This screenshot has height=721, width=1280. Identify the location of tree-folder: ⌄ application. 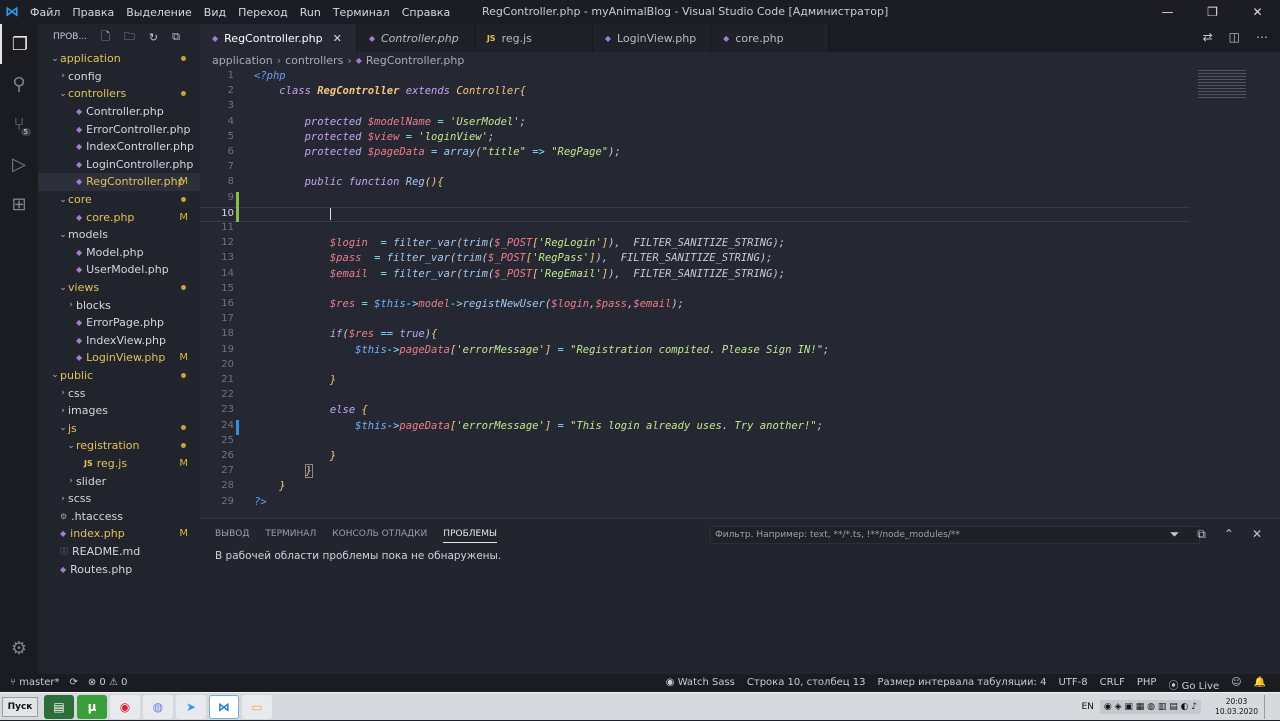
(119, 59).